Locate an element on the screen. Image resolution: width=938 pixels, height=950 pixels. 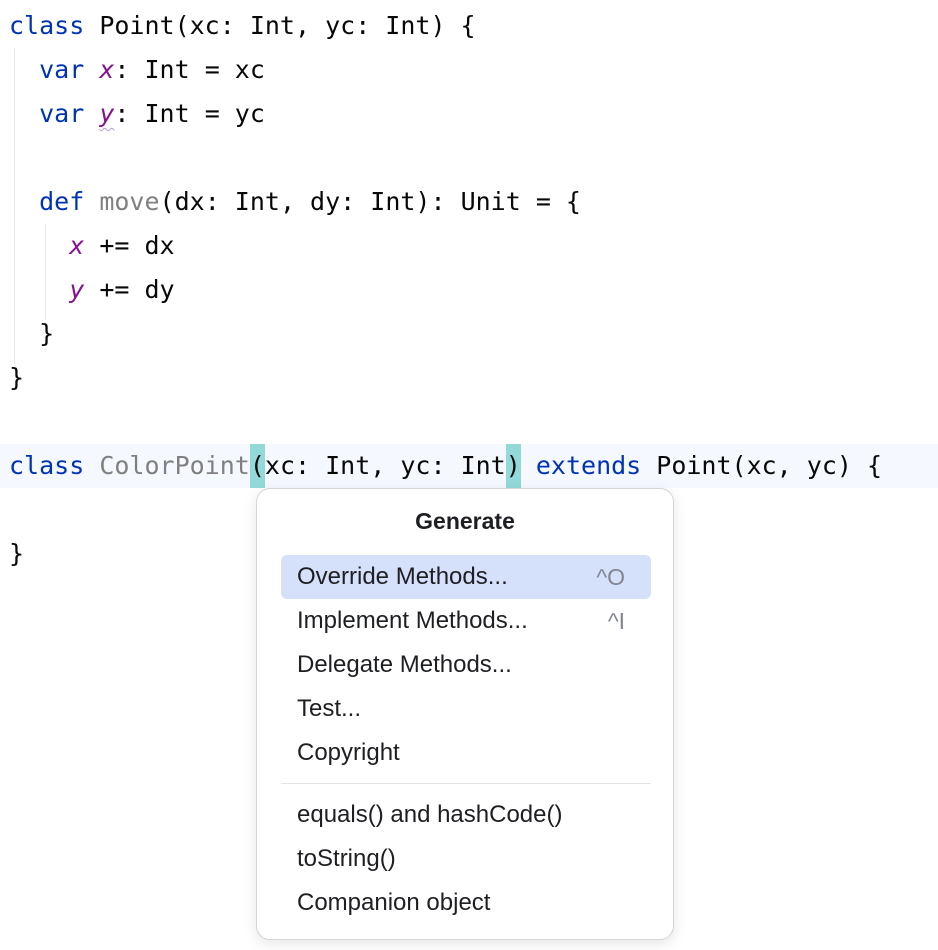
code-text: Point(xc: Int, yc: Int) { is located at coordinates (279, 25).